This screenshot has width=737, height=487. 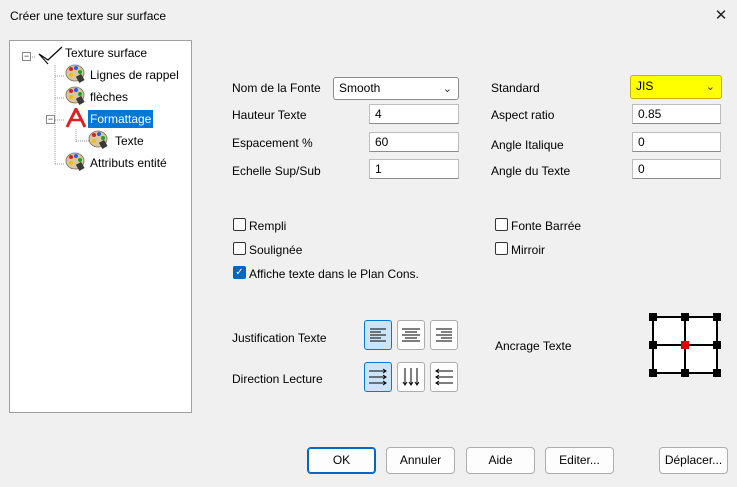 What do you see at coordinates (676, 114) in the screenshot?
I see `aspect-ratio-field: 0.85` at bounding box center [676, 114].